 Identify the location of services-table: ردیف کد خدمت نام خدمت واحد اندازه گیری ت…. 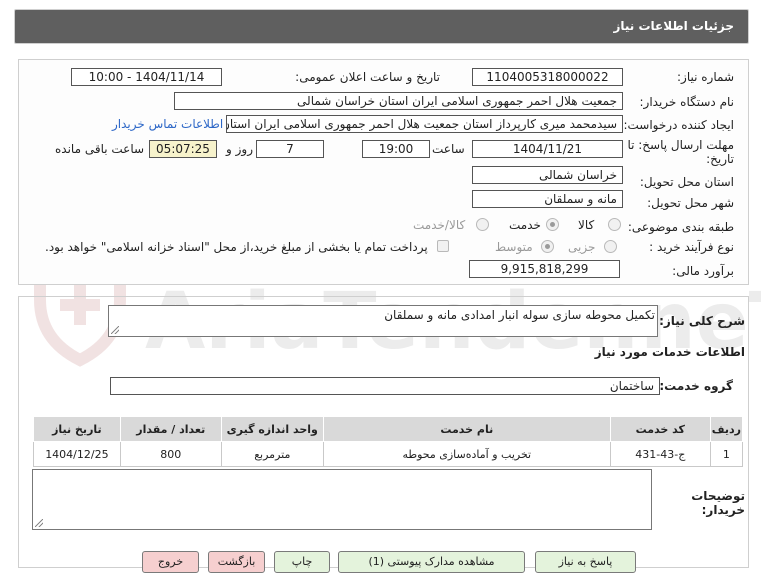
(388, 441).